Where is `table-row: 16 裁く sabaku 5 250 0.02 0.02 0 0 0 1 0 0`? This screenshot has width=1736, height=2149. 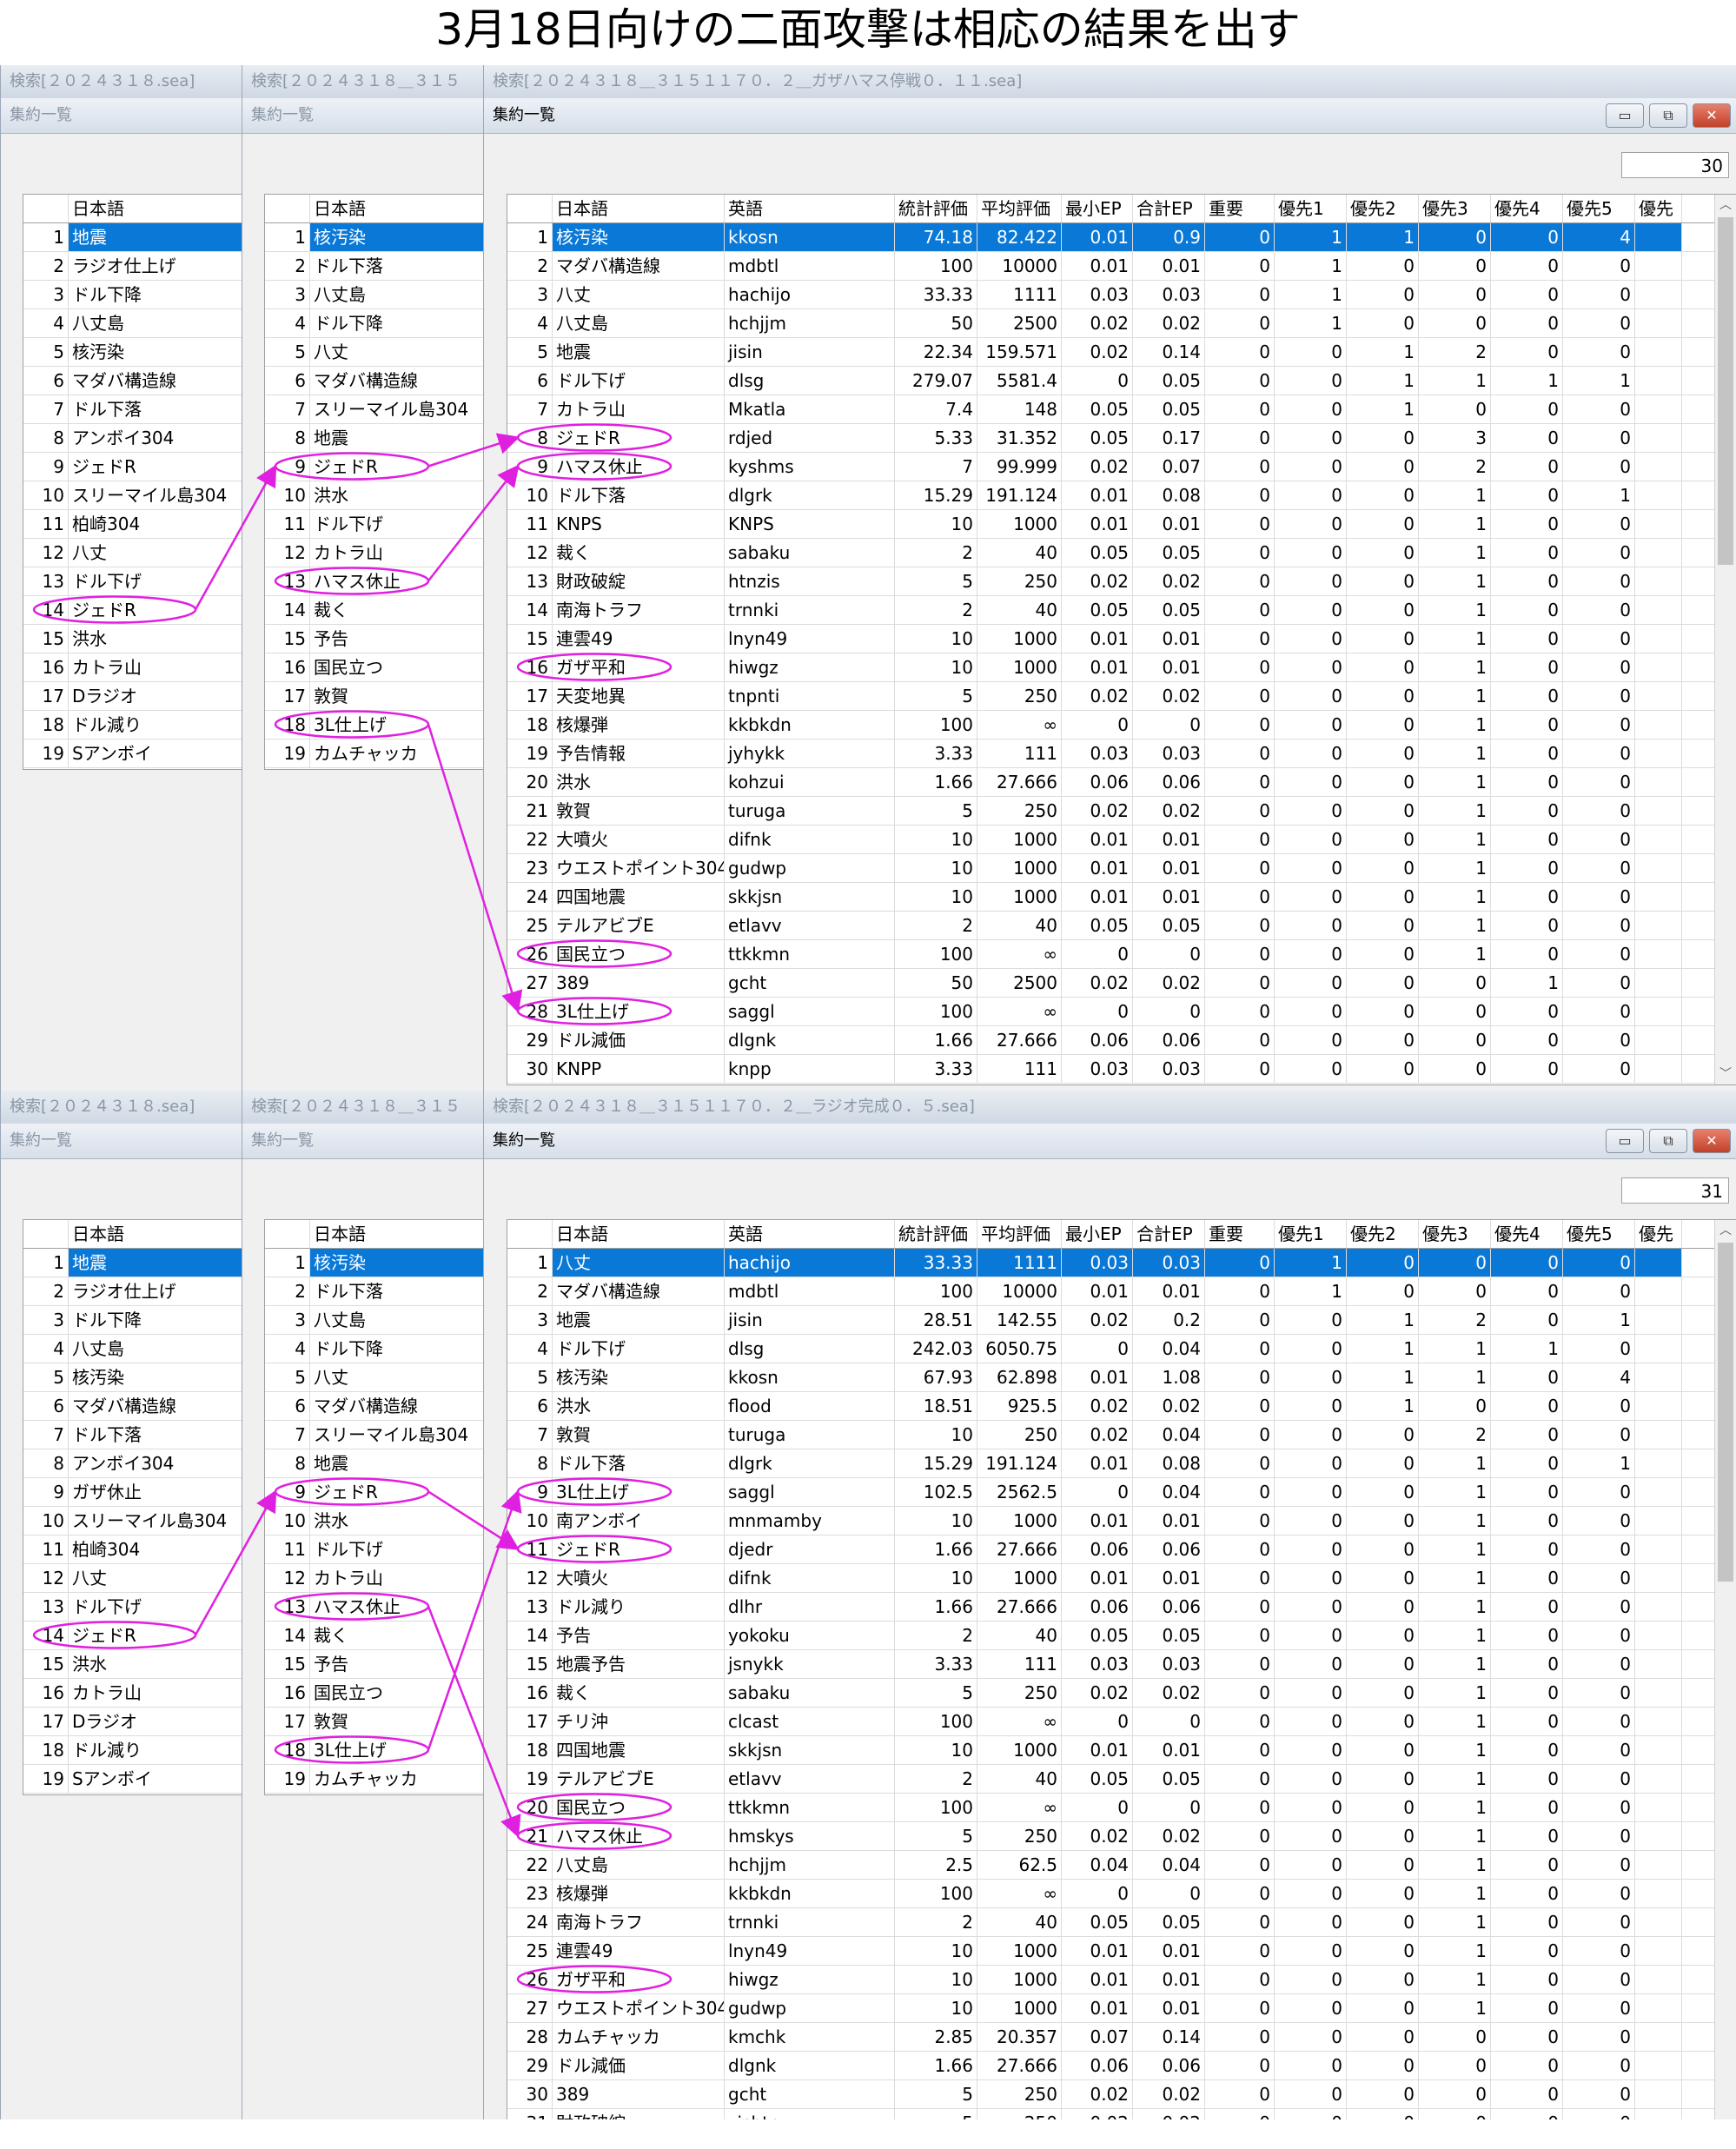
table-row: 16 裁く sabaku 5 250 0.02 0.02 0 0 0 1 0 0 is located at coordinates (1121, 1693).